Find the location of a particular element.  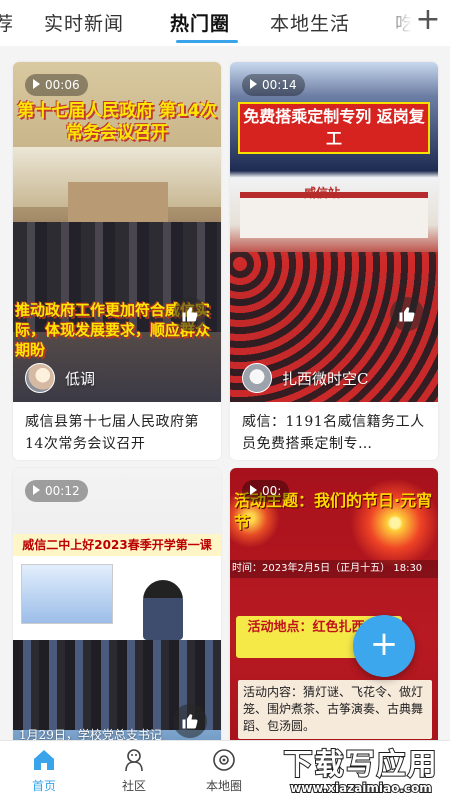

local-circle-icon is located at coordinates (224, 760).